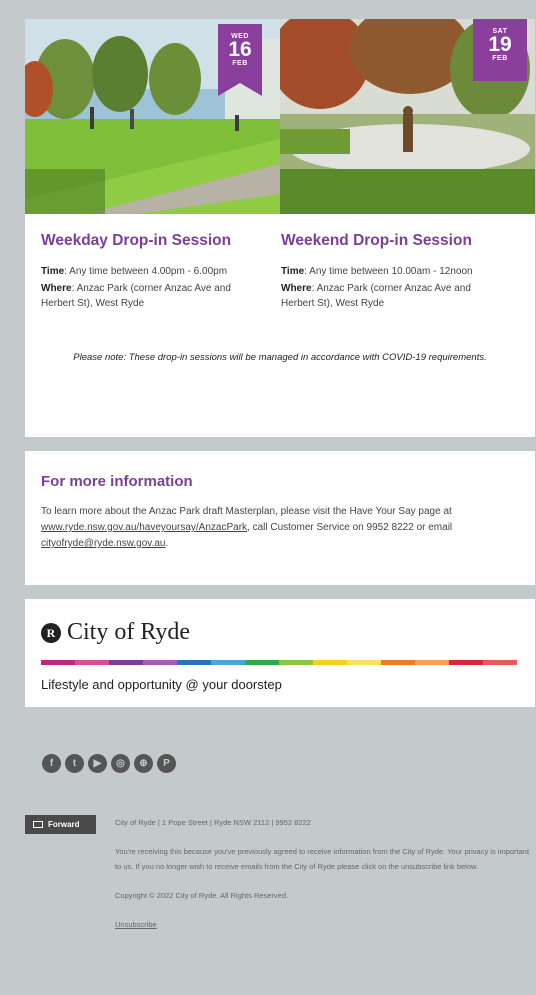 This screenshot has width=536, height=995. I want to click on info-title: For more information, so click(117, 481).